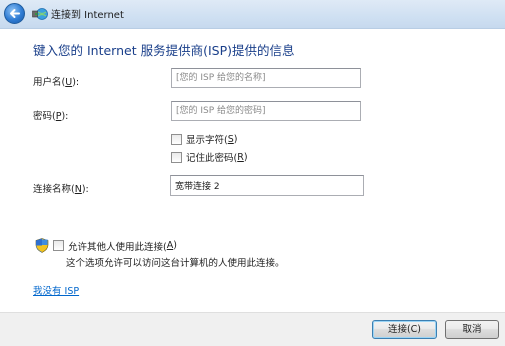 This screenshot has height=346, width=505. I want to click on username-label: 用户名(U):, so click(56, 81).